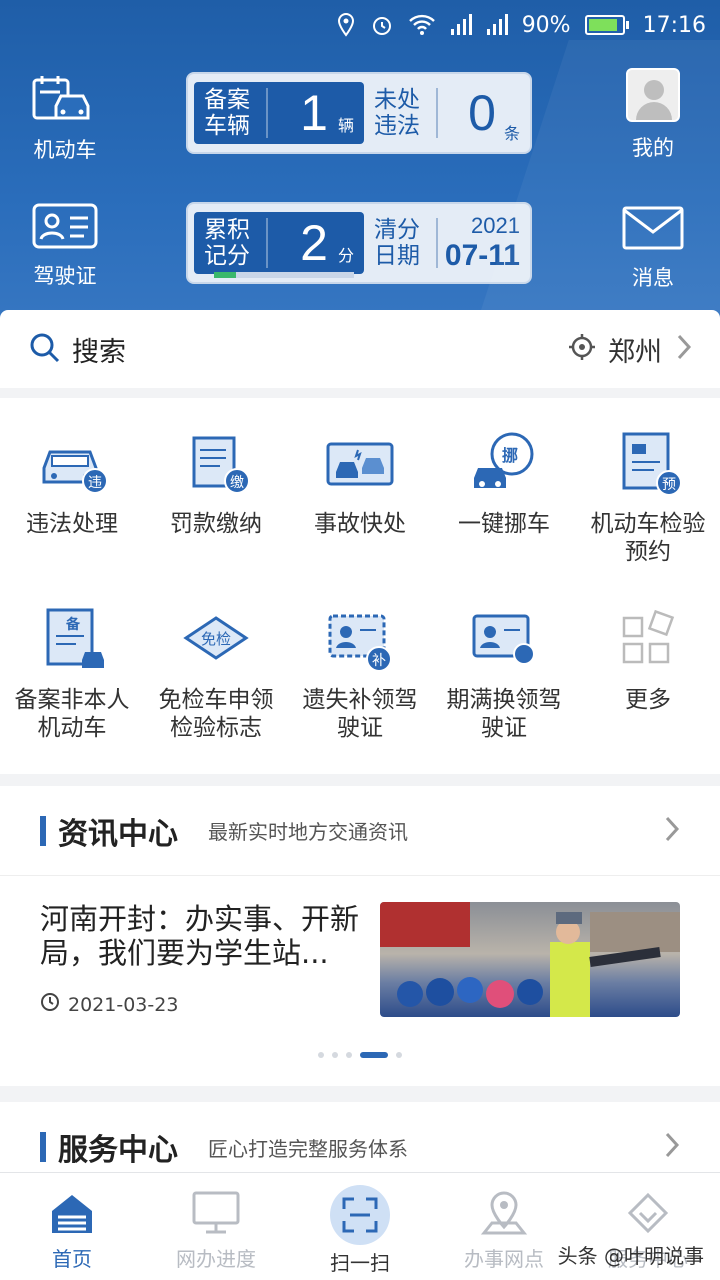 The image size is (720, 1280). I want to click on more-grid-icon, so click(648, 640).